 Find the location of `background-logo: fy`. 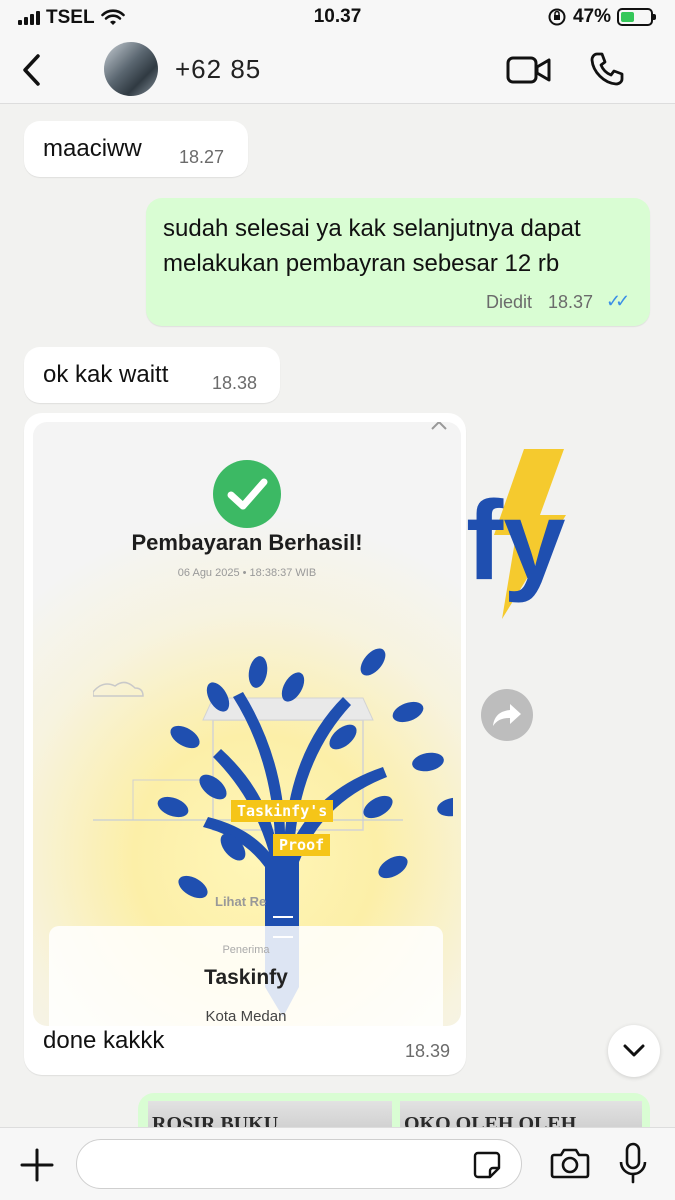

background-logo: fy is located at coordinates (516, 534).